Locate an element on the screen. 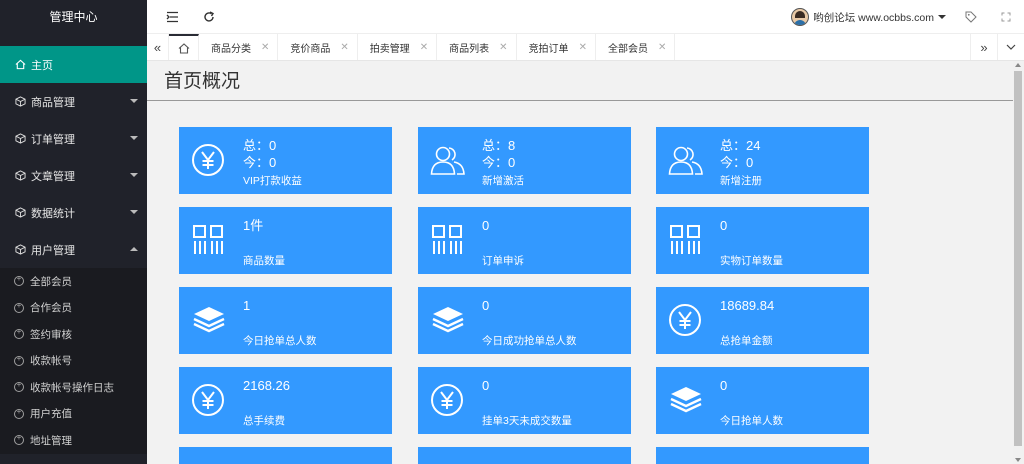 This screenshot has width=1024, height=464. stat-card-today-grab-total: 1 今日抢单总人数 is located at coordinates (285, 320).